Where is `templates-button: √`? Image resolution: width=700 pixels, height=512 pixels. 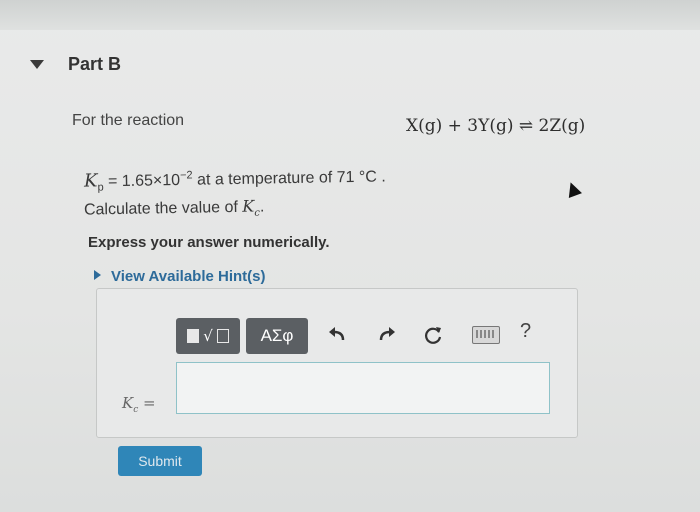
templates-button: √ is located at coordinates (208, 336).